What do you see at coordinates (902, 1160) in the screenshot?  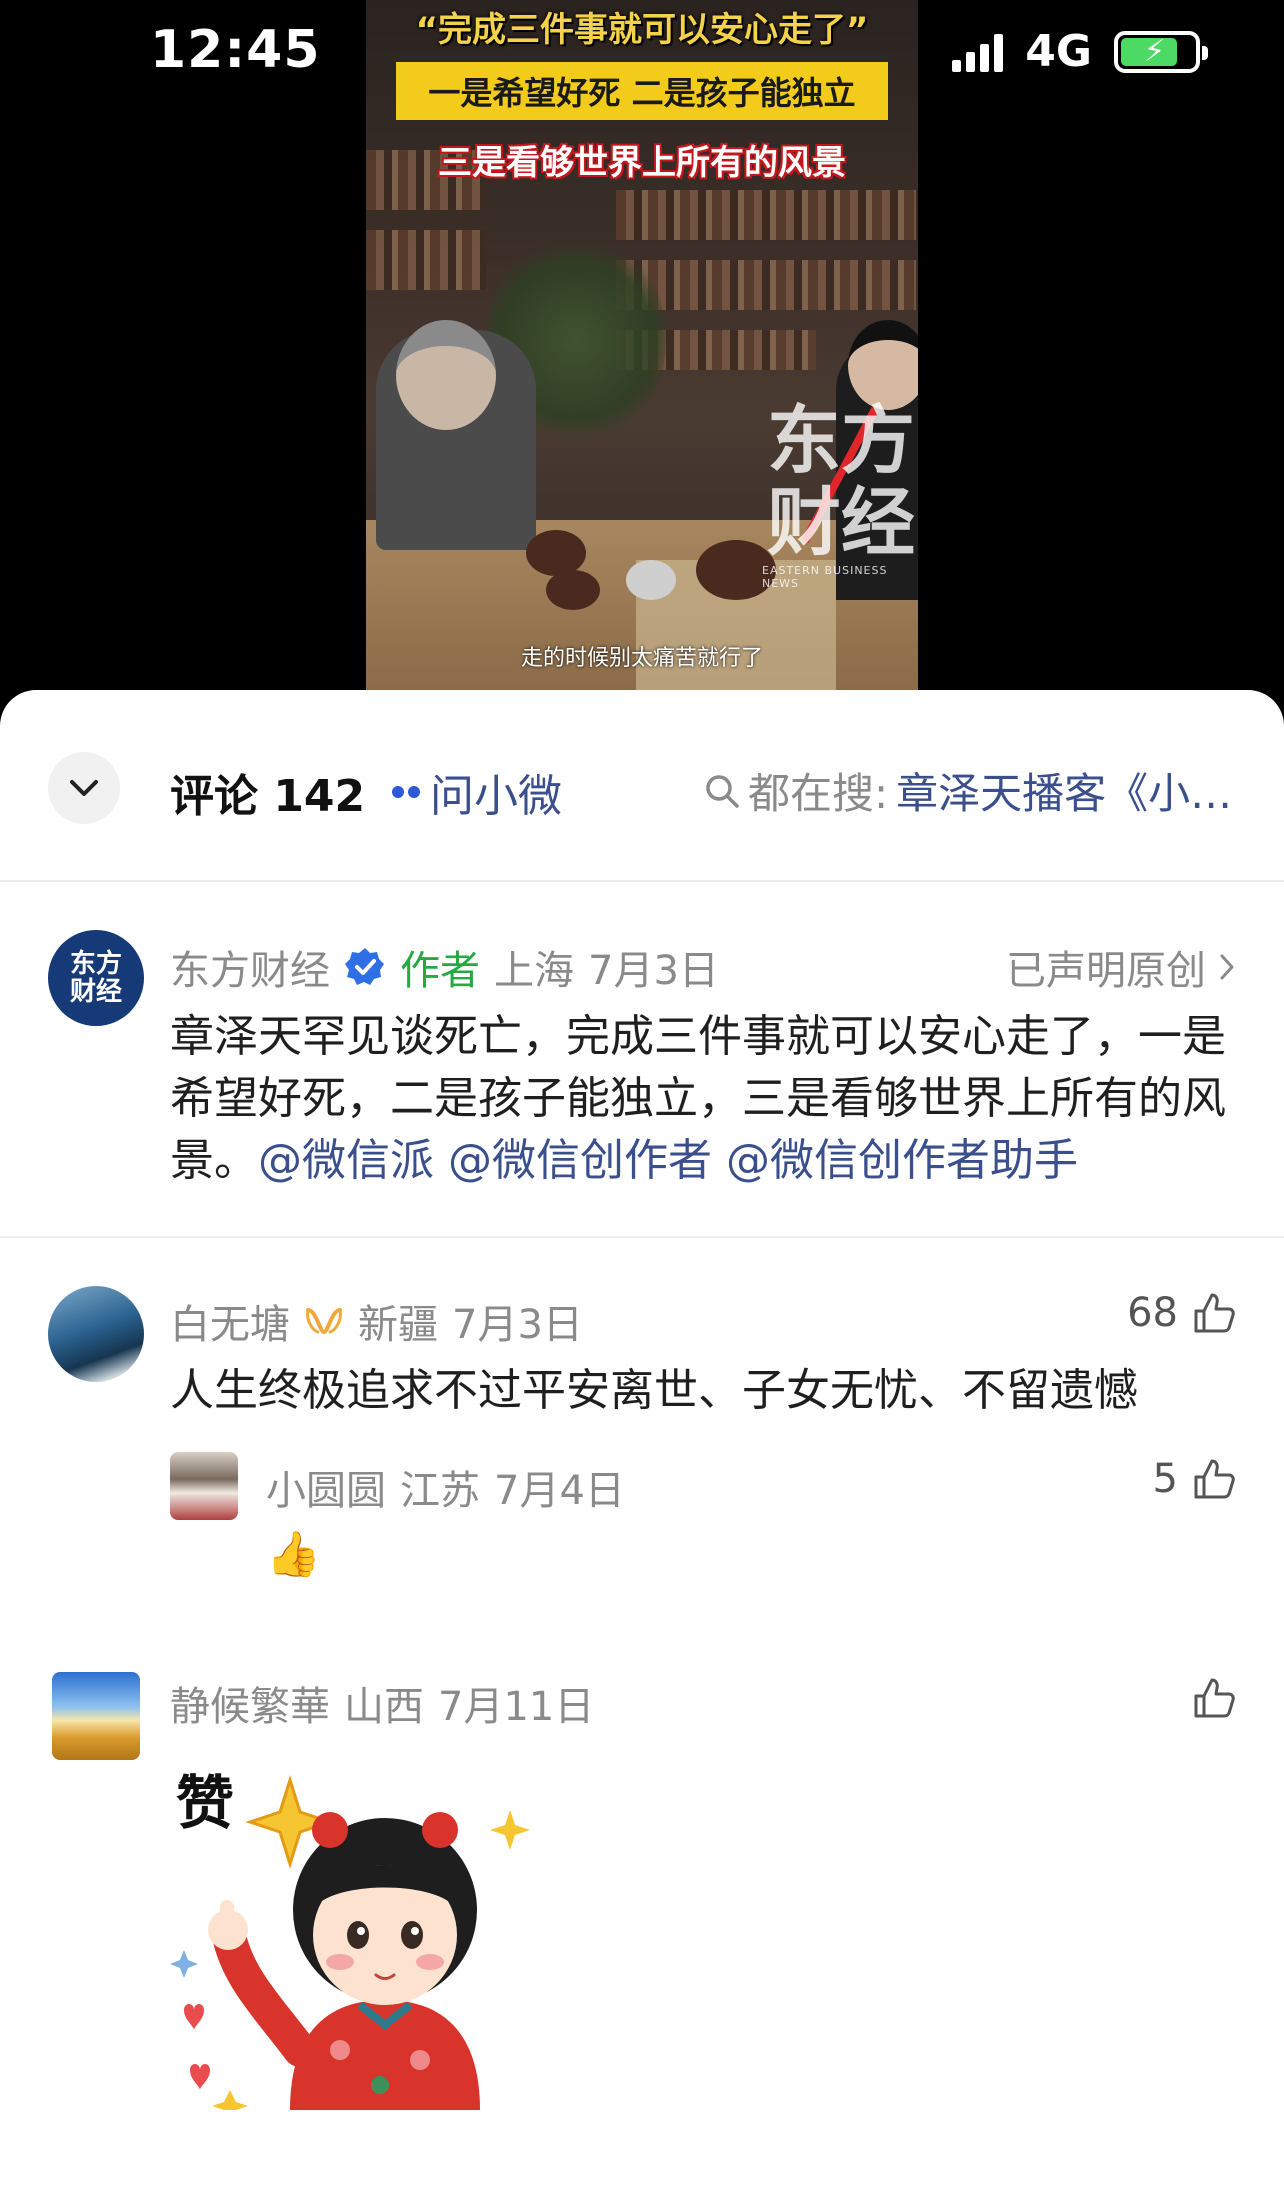 I see `mention-link: @微信创作者助手` at bounding box center [902, 1160].